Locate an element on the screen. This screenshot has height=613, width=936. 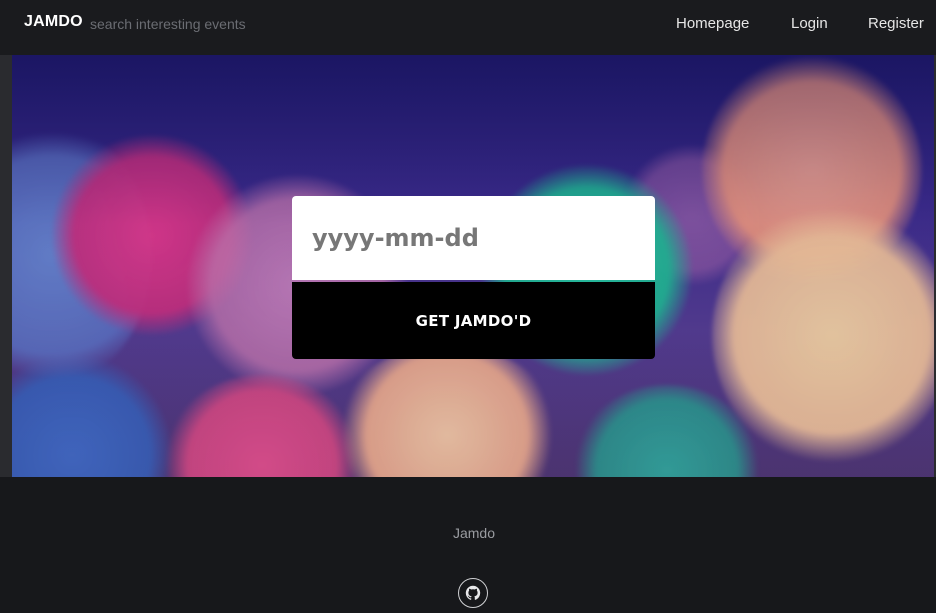
github-link is located at coordinates (473, 593).